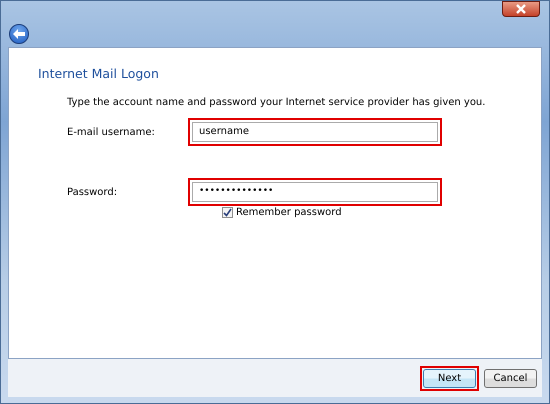 The width and height of the screenshot is (550, 404). Describe the element at coordinates (92, 192) in the screenshot. I see `field-label: Password:` at that location.